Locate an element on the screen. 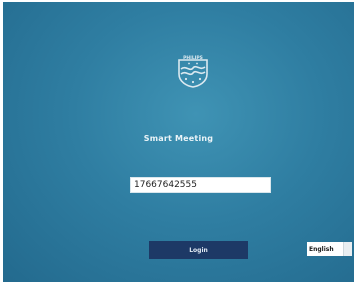 The height and width of the screenshot is (286, 359). logo-wordmark: PHILIPS is located at coordinates (193, 58).